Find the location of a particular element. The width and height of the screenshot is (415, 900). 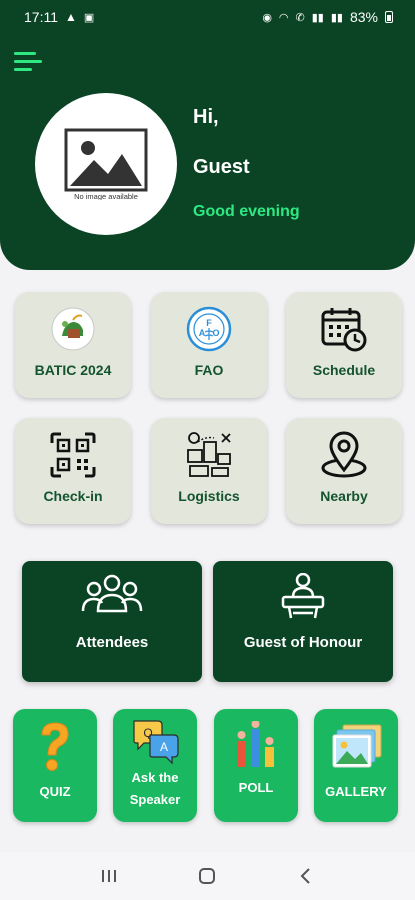

tile-nearby: Nearby is located at coordinates (344, 471).